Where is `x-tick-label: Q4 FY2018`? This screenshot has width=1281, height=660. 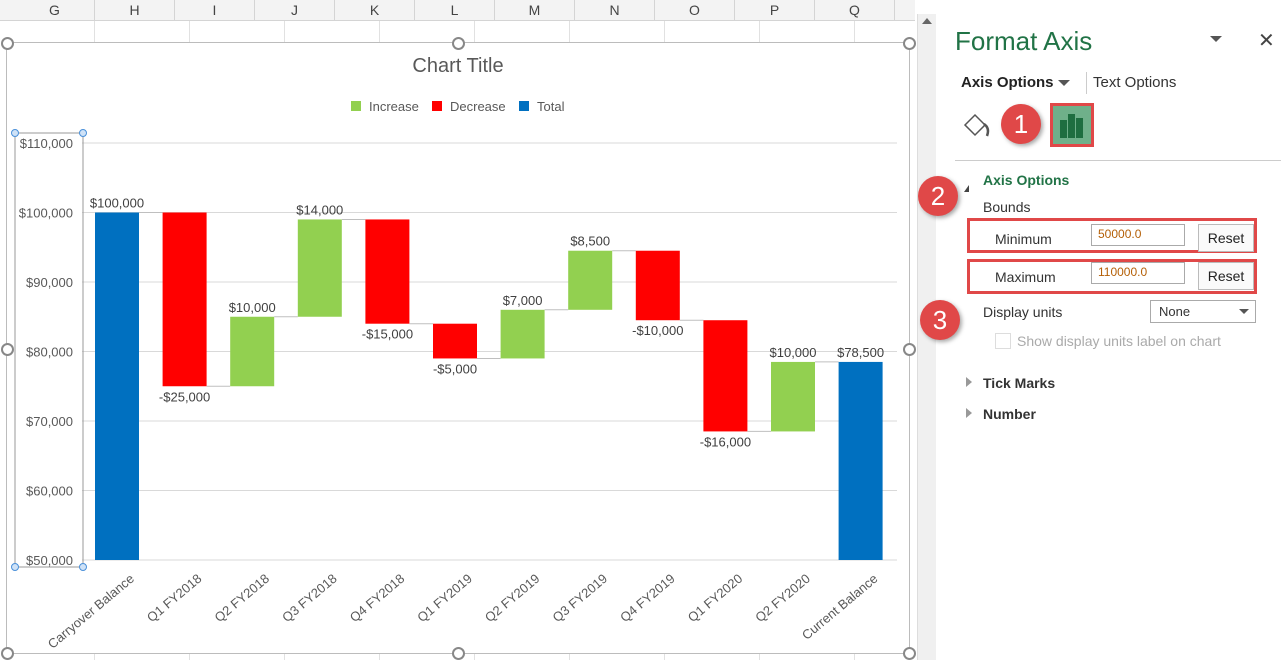 x-tick-label: Q4 FY2018 is located at coordinates (377, 598).